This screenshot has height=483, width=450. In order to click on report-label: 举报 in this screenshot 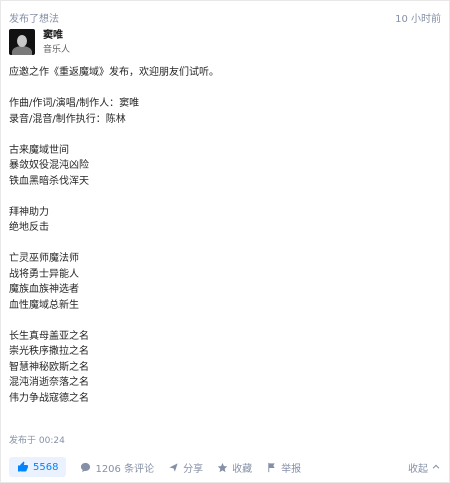, I will do `click(291, 469)`.